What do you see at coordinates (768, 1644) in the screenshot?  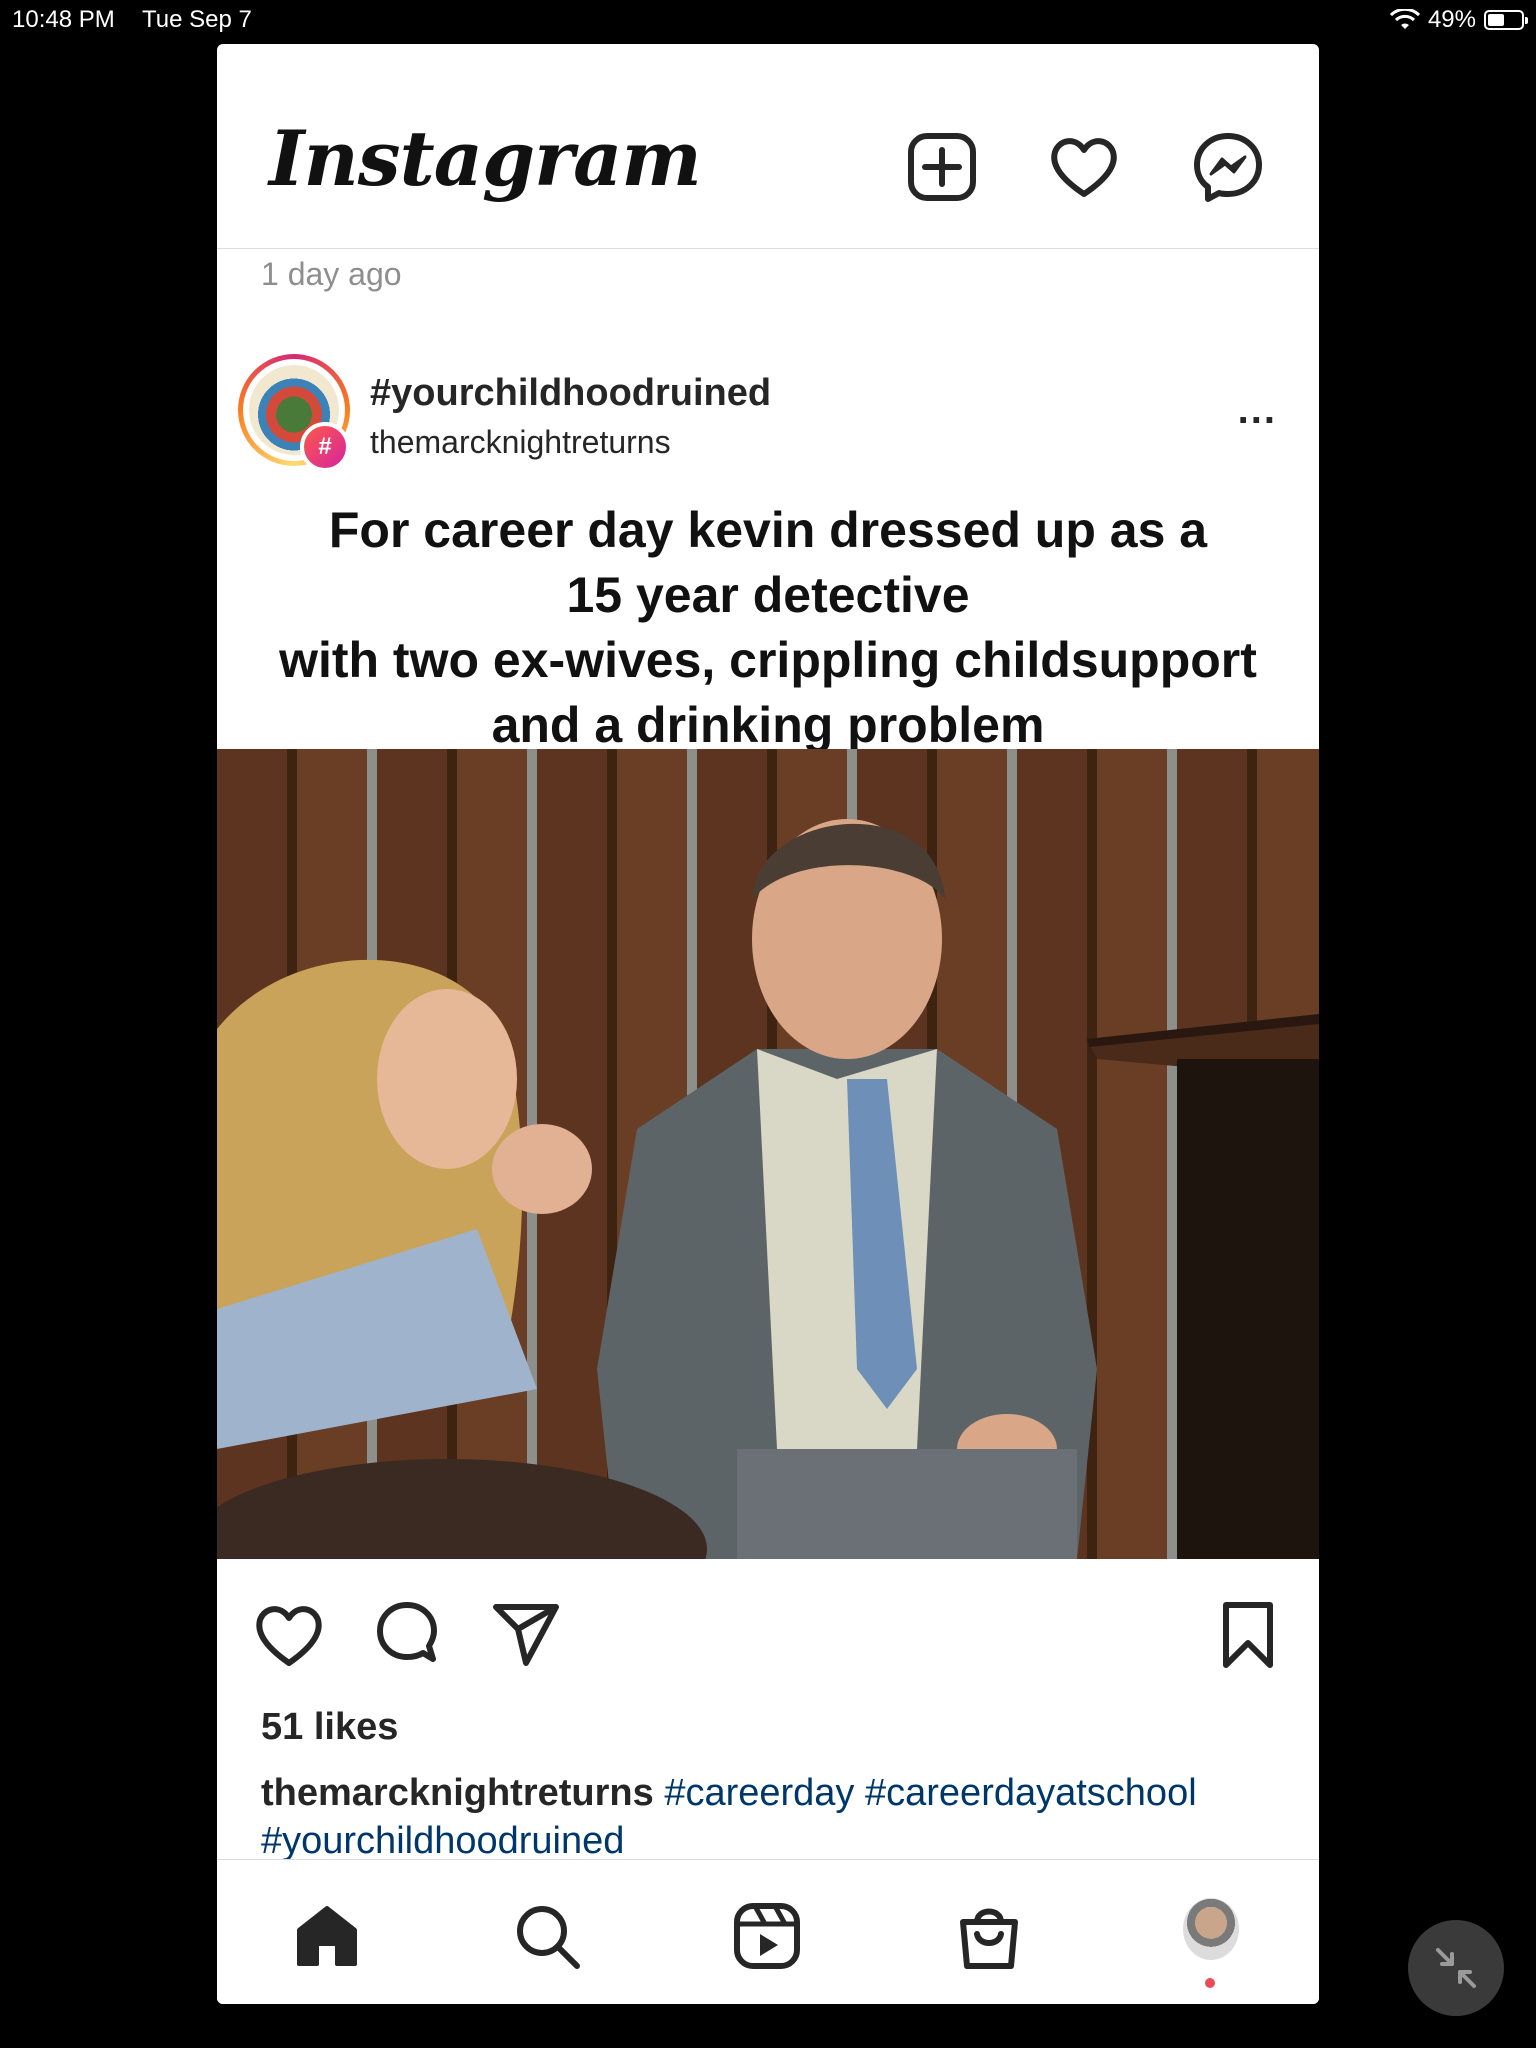 I see `post-actions` at bounding box center [768, 1644].